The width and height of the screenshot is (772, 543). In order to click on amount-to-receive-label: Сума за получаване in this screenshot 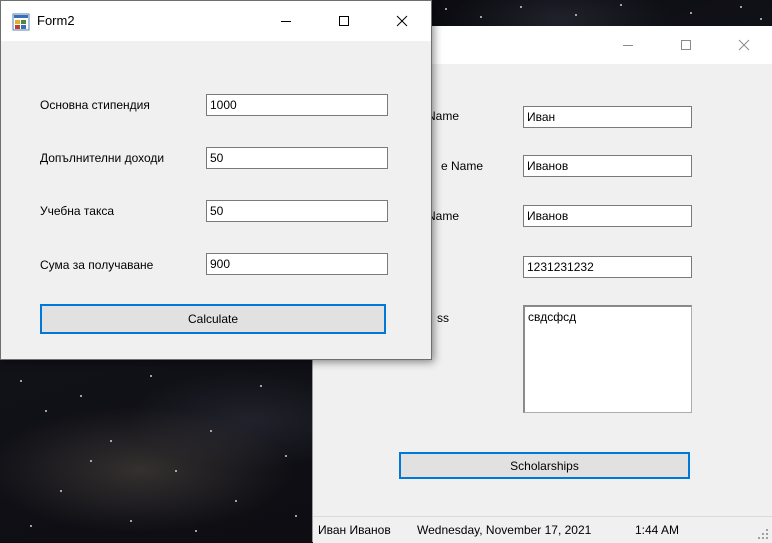, I will do `click(97, 265)`.